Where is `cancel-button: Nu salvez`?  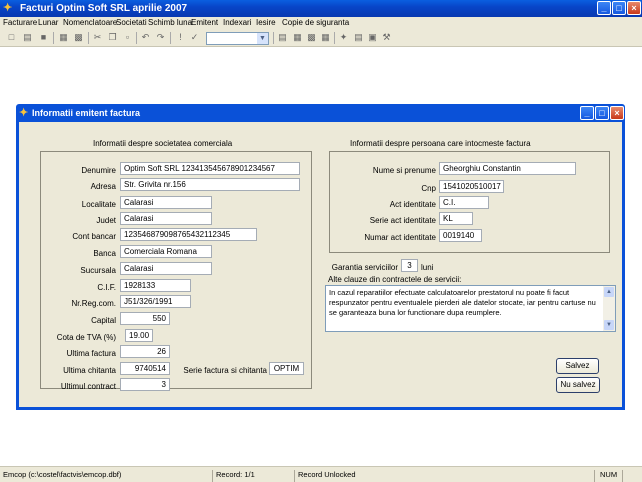 cancel-button: Nu salvez is located at coordinates (578, 385).